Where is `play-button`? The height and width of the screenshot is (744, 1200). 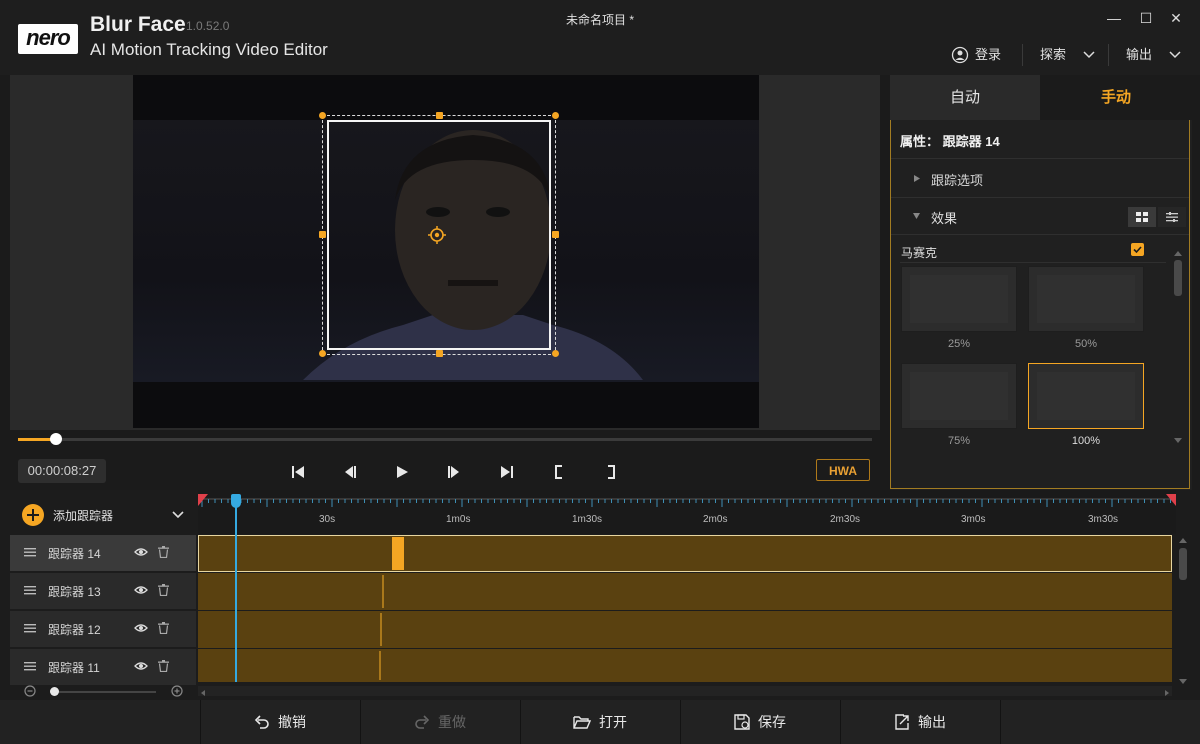
play-button is located at coordinates (402, 472).